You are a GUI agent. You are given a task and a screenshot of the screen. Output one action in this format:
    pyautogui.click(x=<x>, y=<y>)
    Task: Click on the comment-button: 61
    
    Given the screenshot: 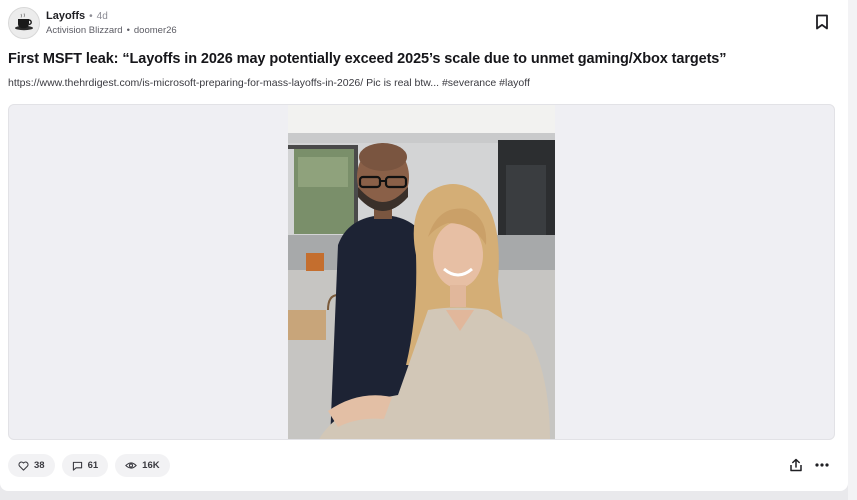 What is the action you would take?
    pyautogui.click(x=85, y=465)
    